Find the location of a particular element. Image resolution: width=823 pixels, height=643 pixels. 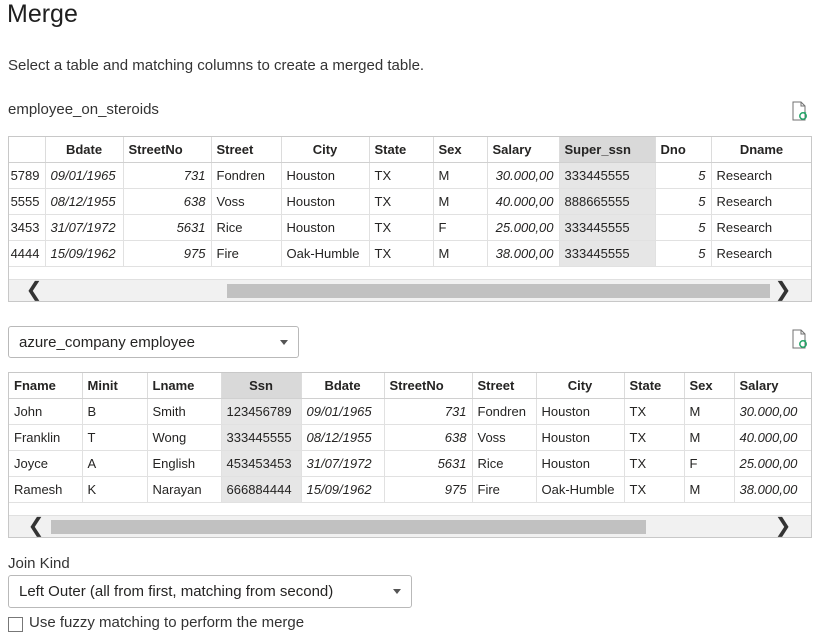

refresh-icon-graphic is located at coordinates (799, 111).